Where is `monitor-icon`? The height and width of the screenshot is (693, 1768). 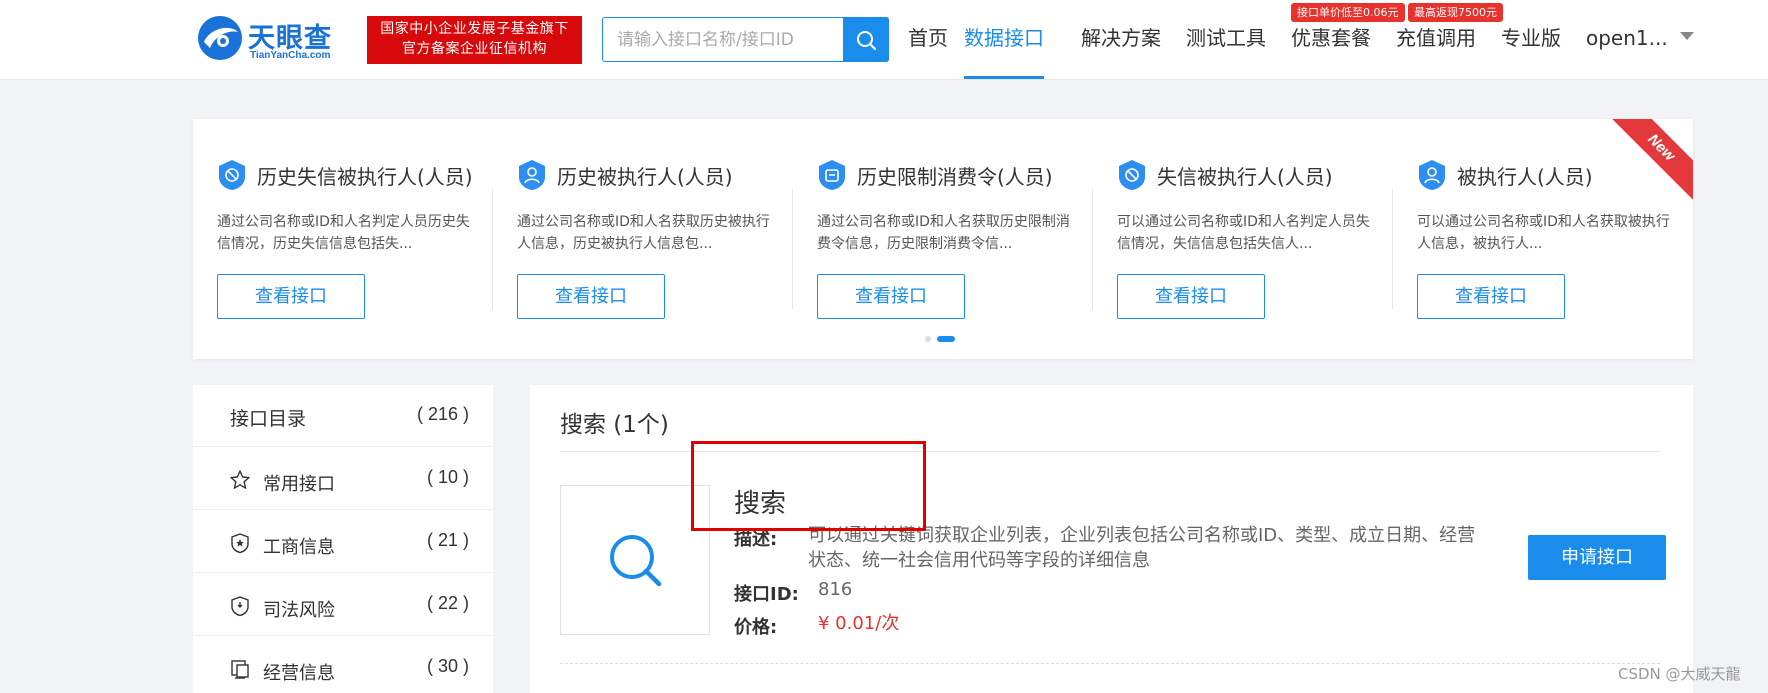 monitor-icon is located at coordinates (240, 669).